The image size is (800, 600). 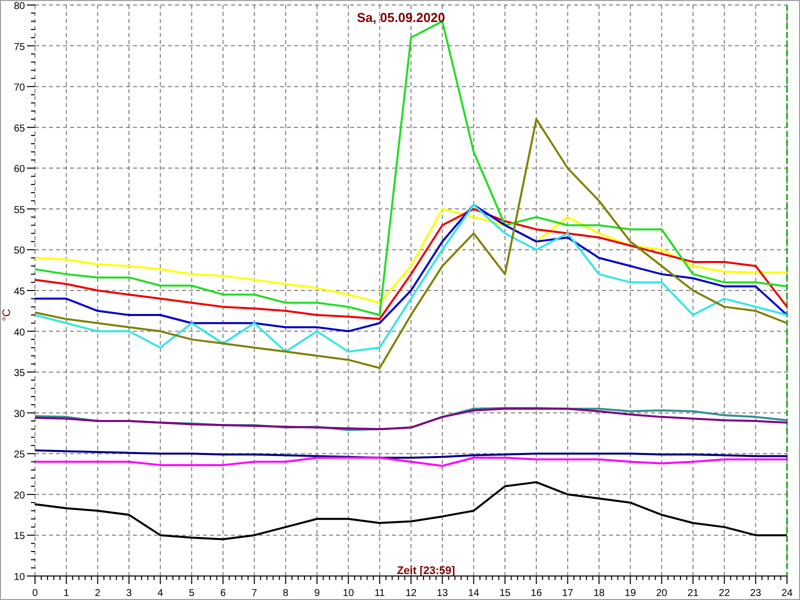 I want to click on tick-label: 25, so click(x=19, y=455).